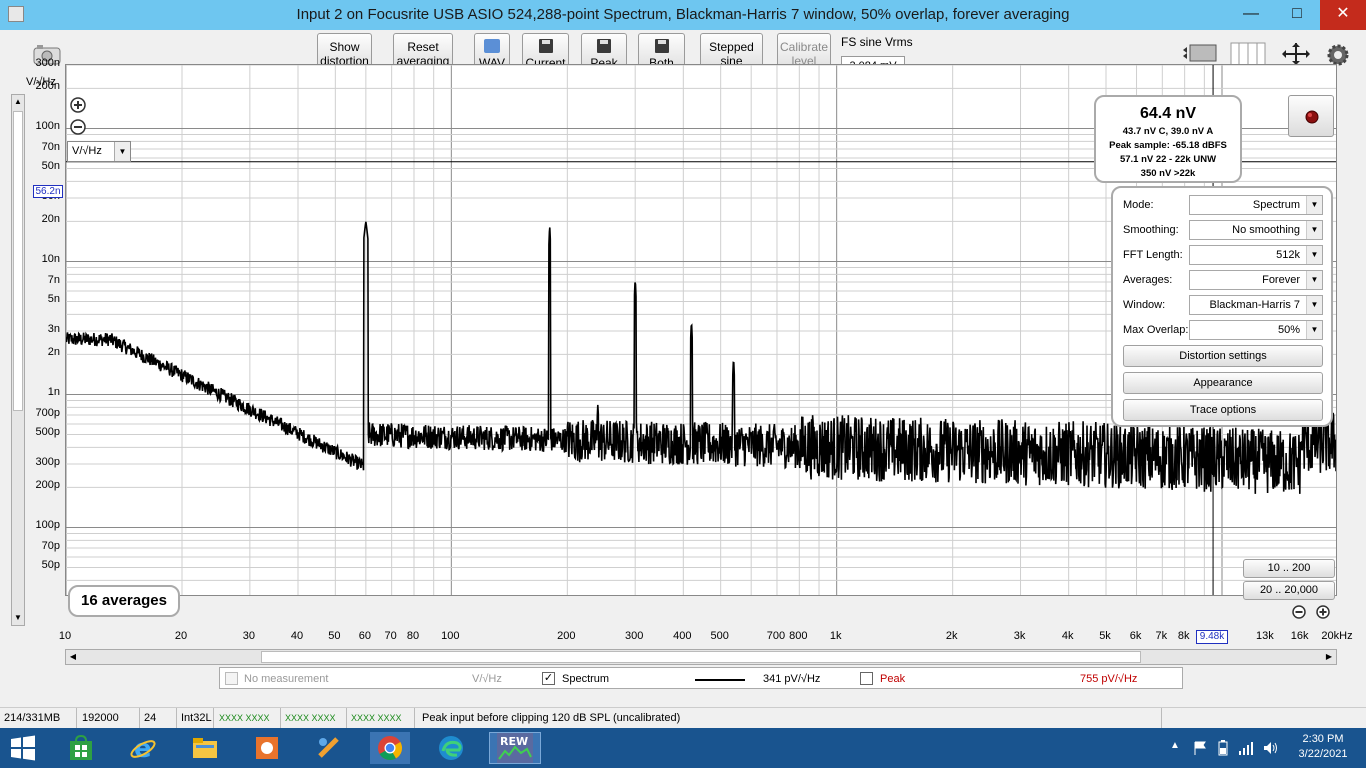  What do you see at coordinates (1299, 636) in the screenshot?
I see `x-tick-label: 16k` at bounding box center [1299, 636].